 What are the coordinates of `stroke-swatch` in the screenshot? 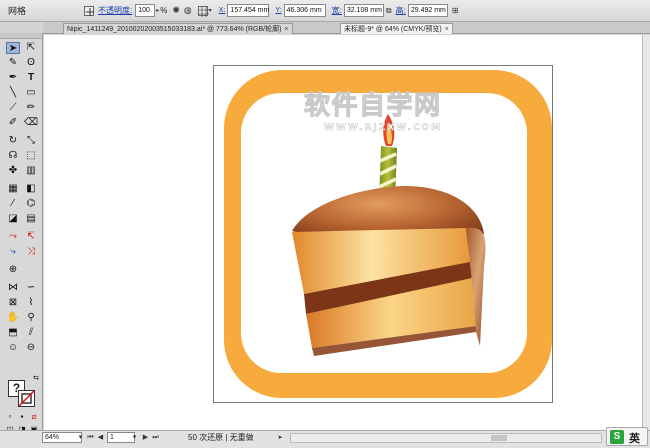 It's located at (26, 398).